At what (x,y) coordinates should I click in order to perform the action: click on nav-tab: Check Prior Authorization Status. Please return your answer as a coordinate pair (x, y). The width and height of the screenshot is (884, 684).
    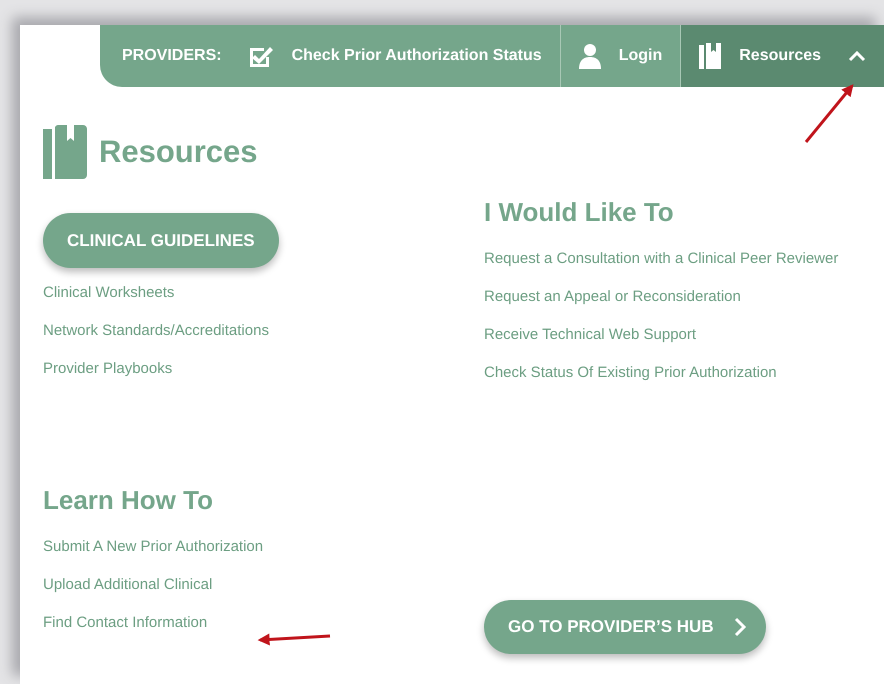
    Looking at the image, I should click on (404, 56).